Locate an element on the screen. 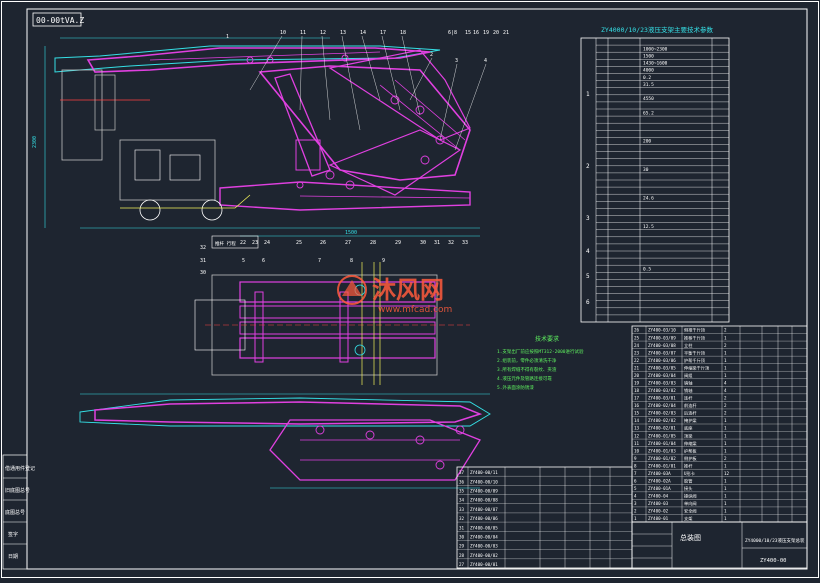 Image resolution: width=820 pixels, height=583 pixels. svg-text: 26 is located at coordinates (323, 243).